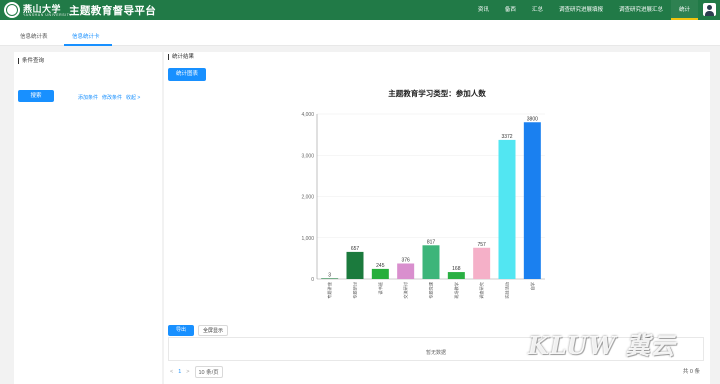  I want to click on bar-value-label: 3800, so click(532, 119).